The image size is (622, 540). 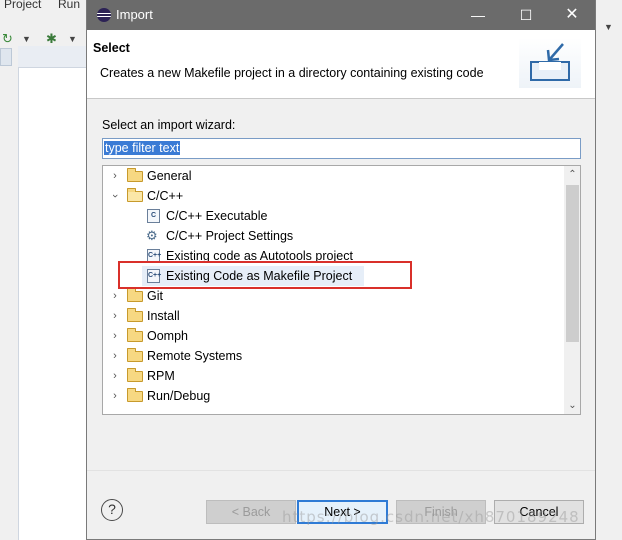 What do you see at coordinates (333, 356) in the screenshot?
I see `tree-item-remote-systems: › Remote Systems` at bounding box center [333, 356].